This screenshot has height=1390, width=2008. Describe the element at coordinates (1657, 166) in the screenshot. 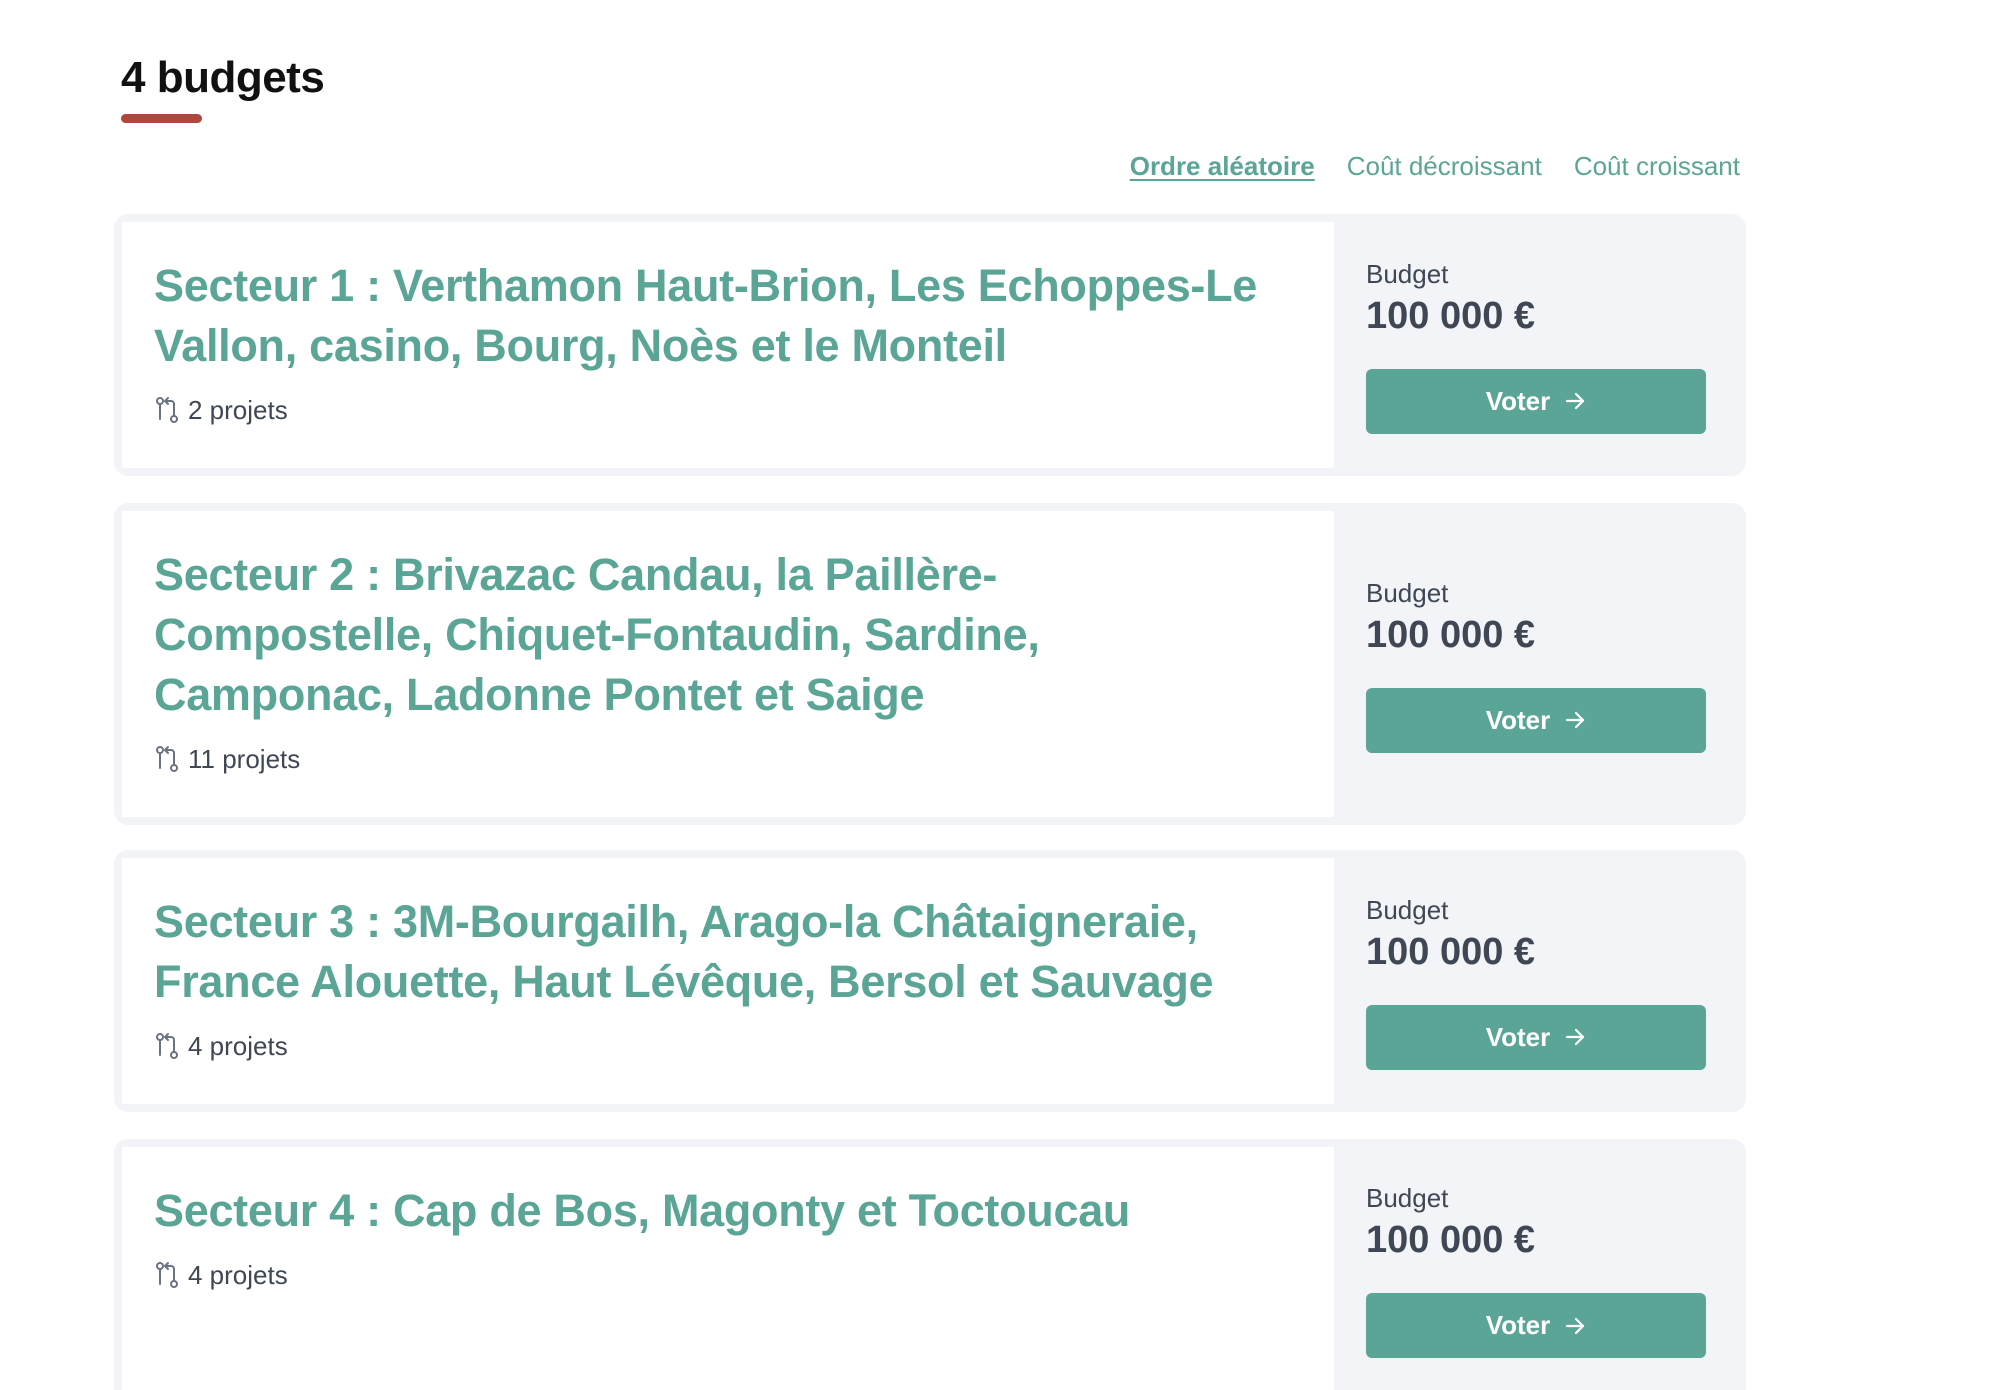

I see `sort-cost-asc-link: Coût croissant` at that location.